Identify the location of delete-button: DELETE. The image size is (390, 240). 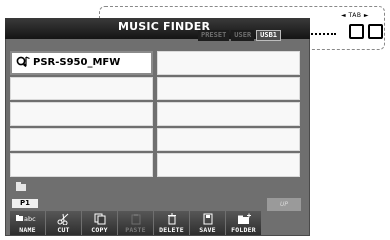
(171, 223).